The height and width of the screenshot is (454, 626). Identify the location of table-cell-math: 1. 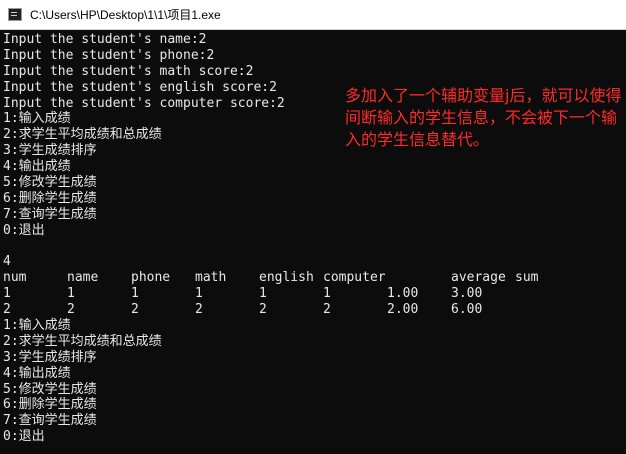
(199, 294).